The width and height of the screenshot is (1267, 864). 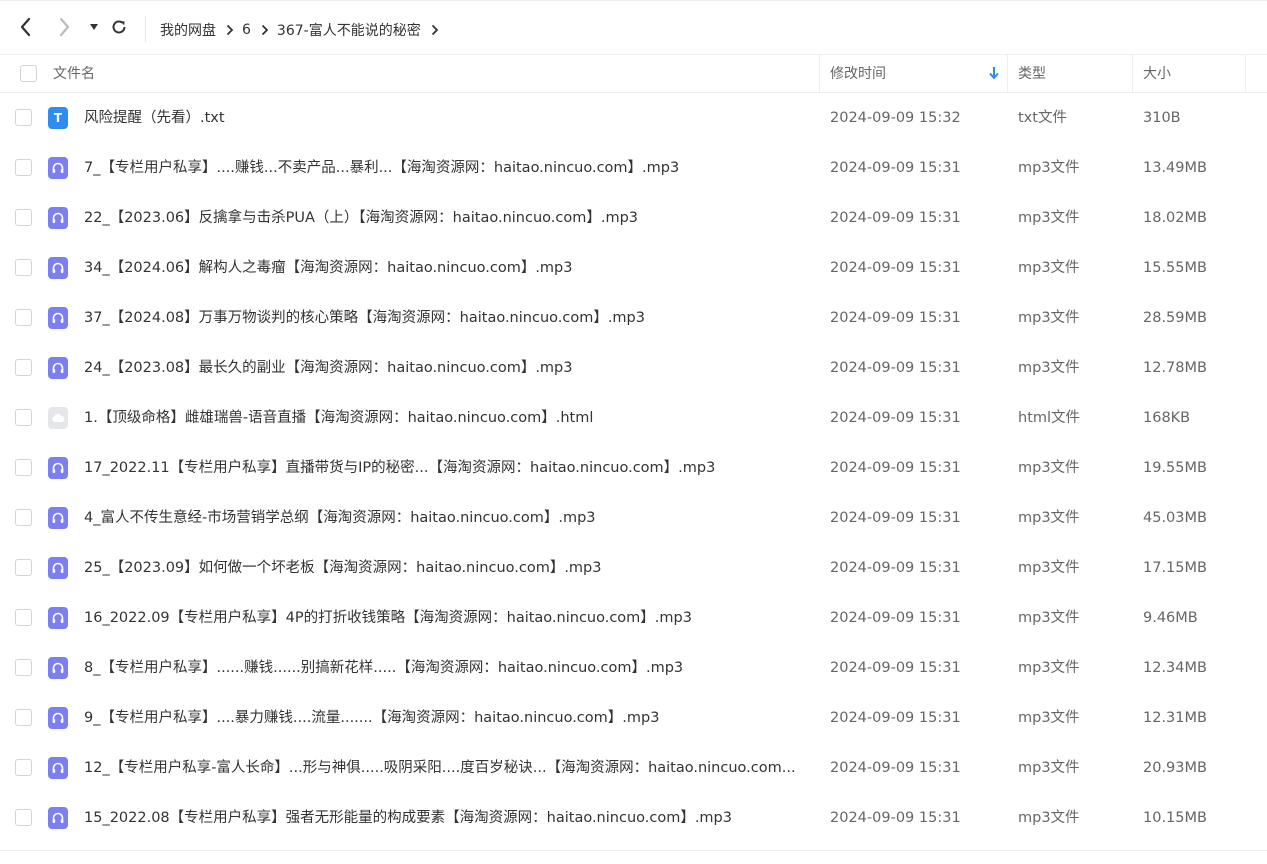 I want to click on toolbar-divider, so click(x=145, y=29).